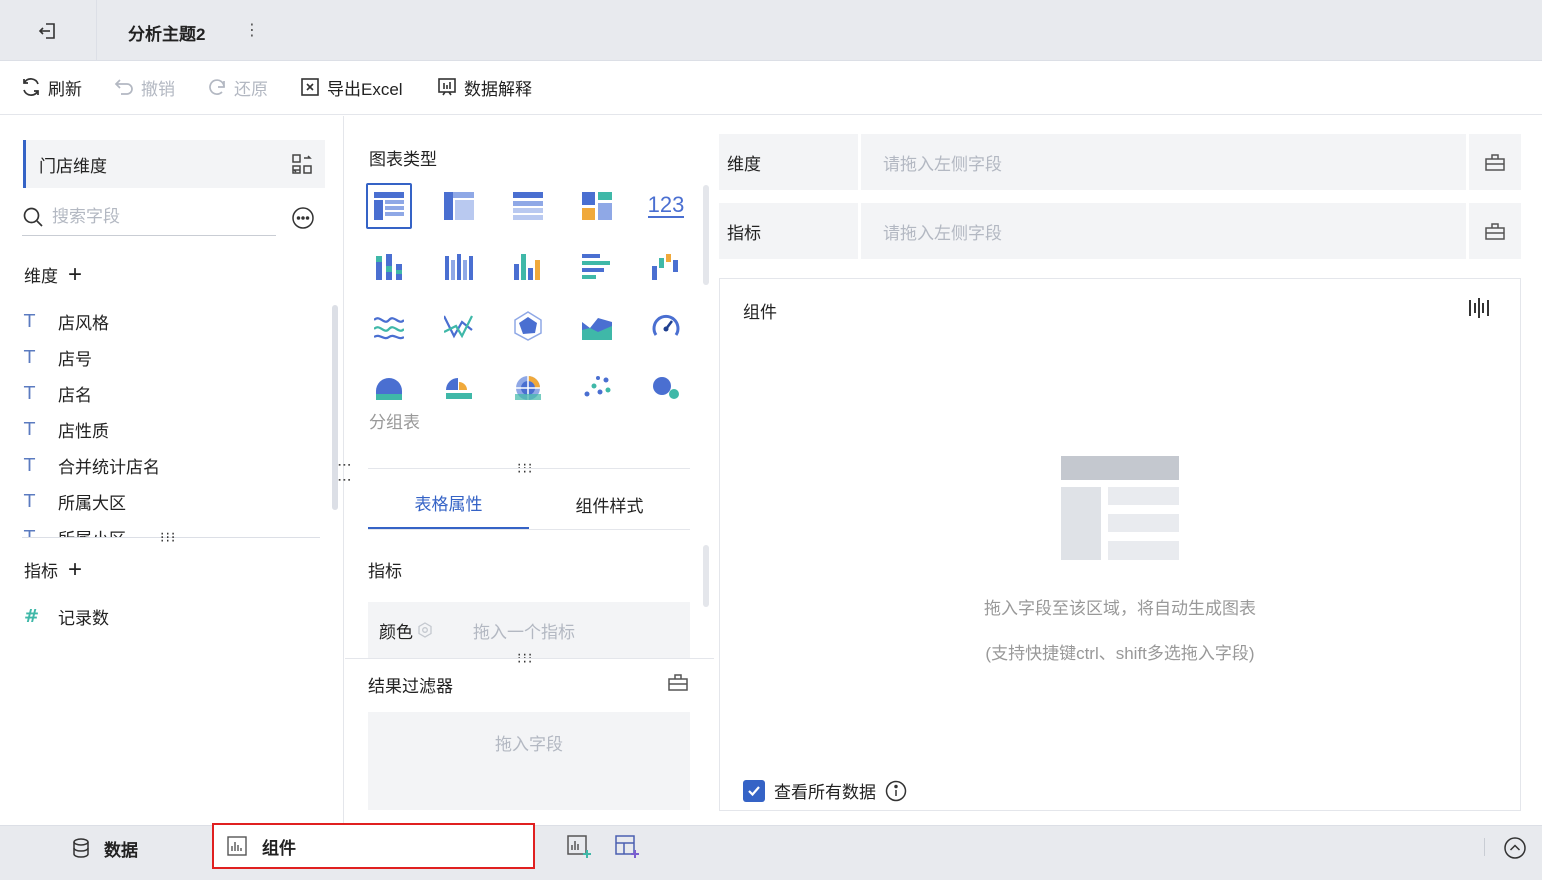 Image resolution: width=1542 pixels, height=880 pixels. Describe the element at coordinates (92, 503) in the screenshot. I see `field-label: 所属大区` at that location.